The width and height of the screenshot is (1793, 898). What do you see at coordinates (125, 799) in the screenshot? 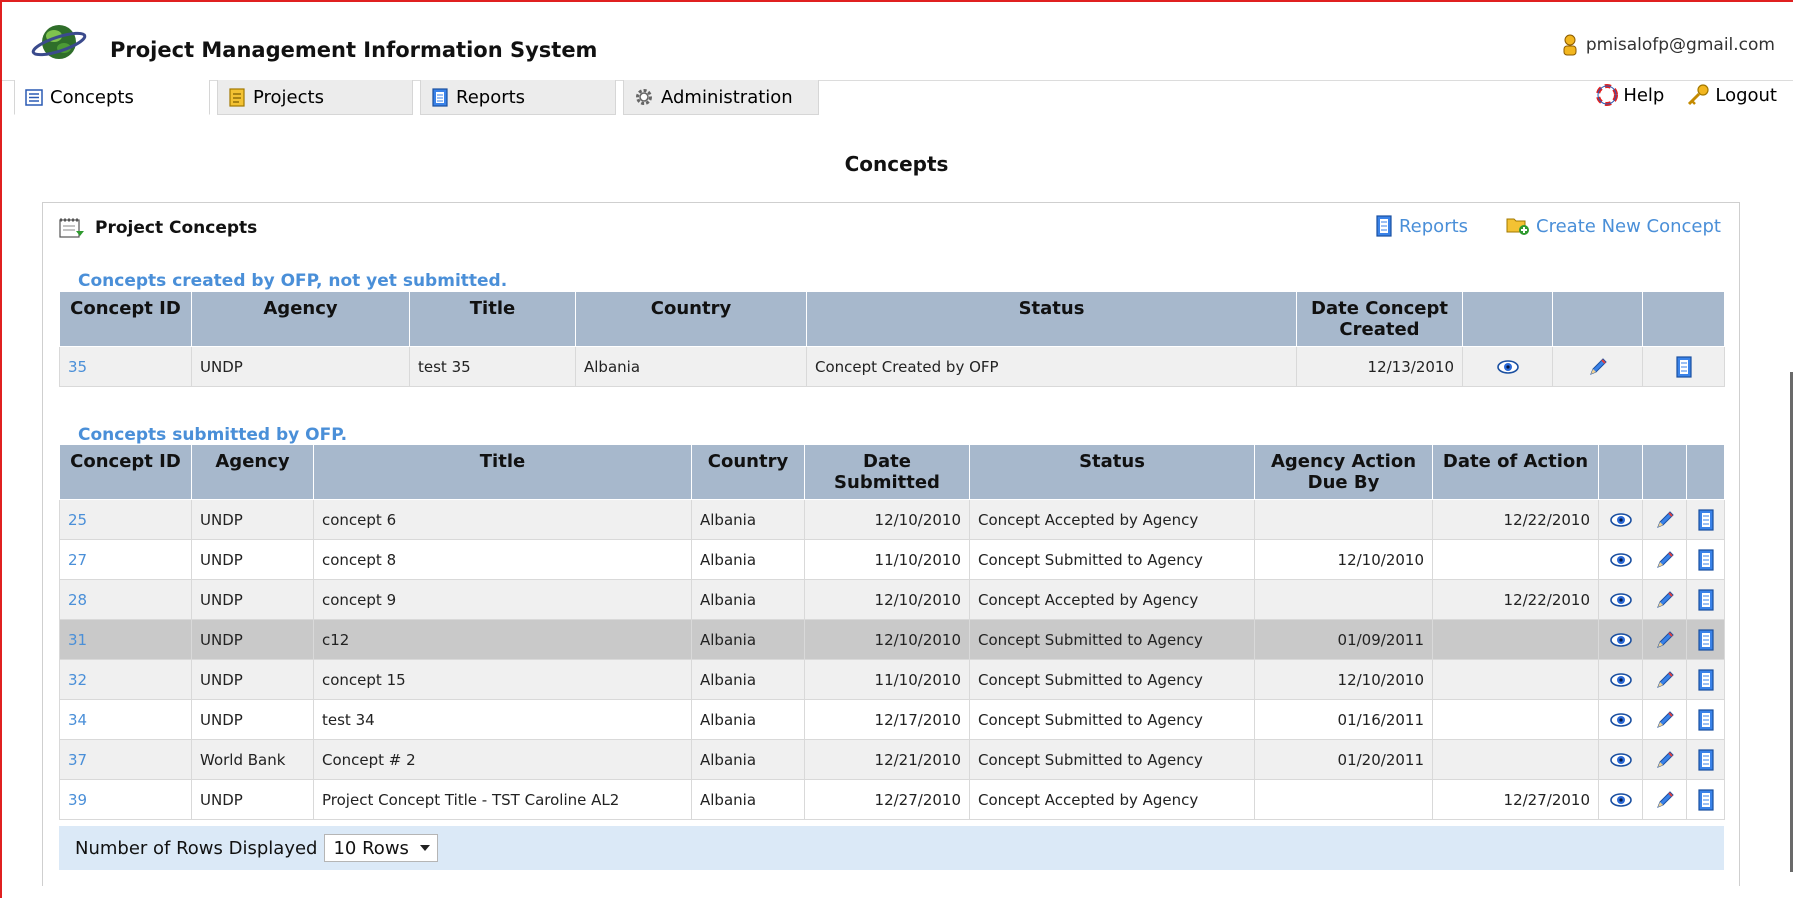
I see `concept-id-link: 39` at bounding box center [125, 799].